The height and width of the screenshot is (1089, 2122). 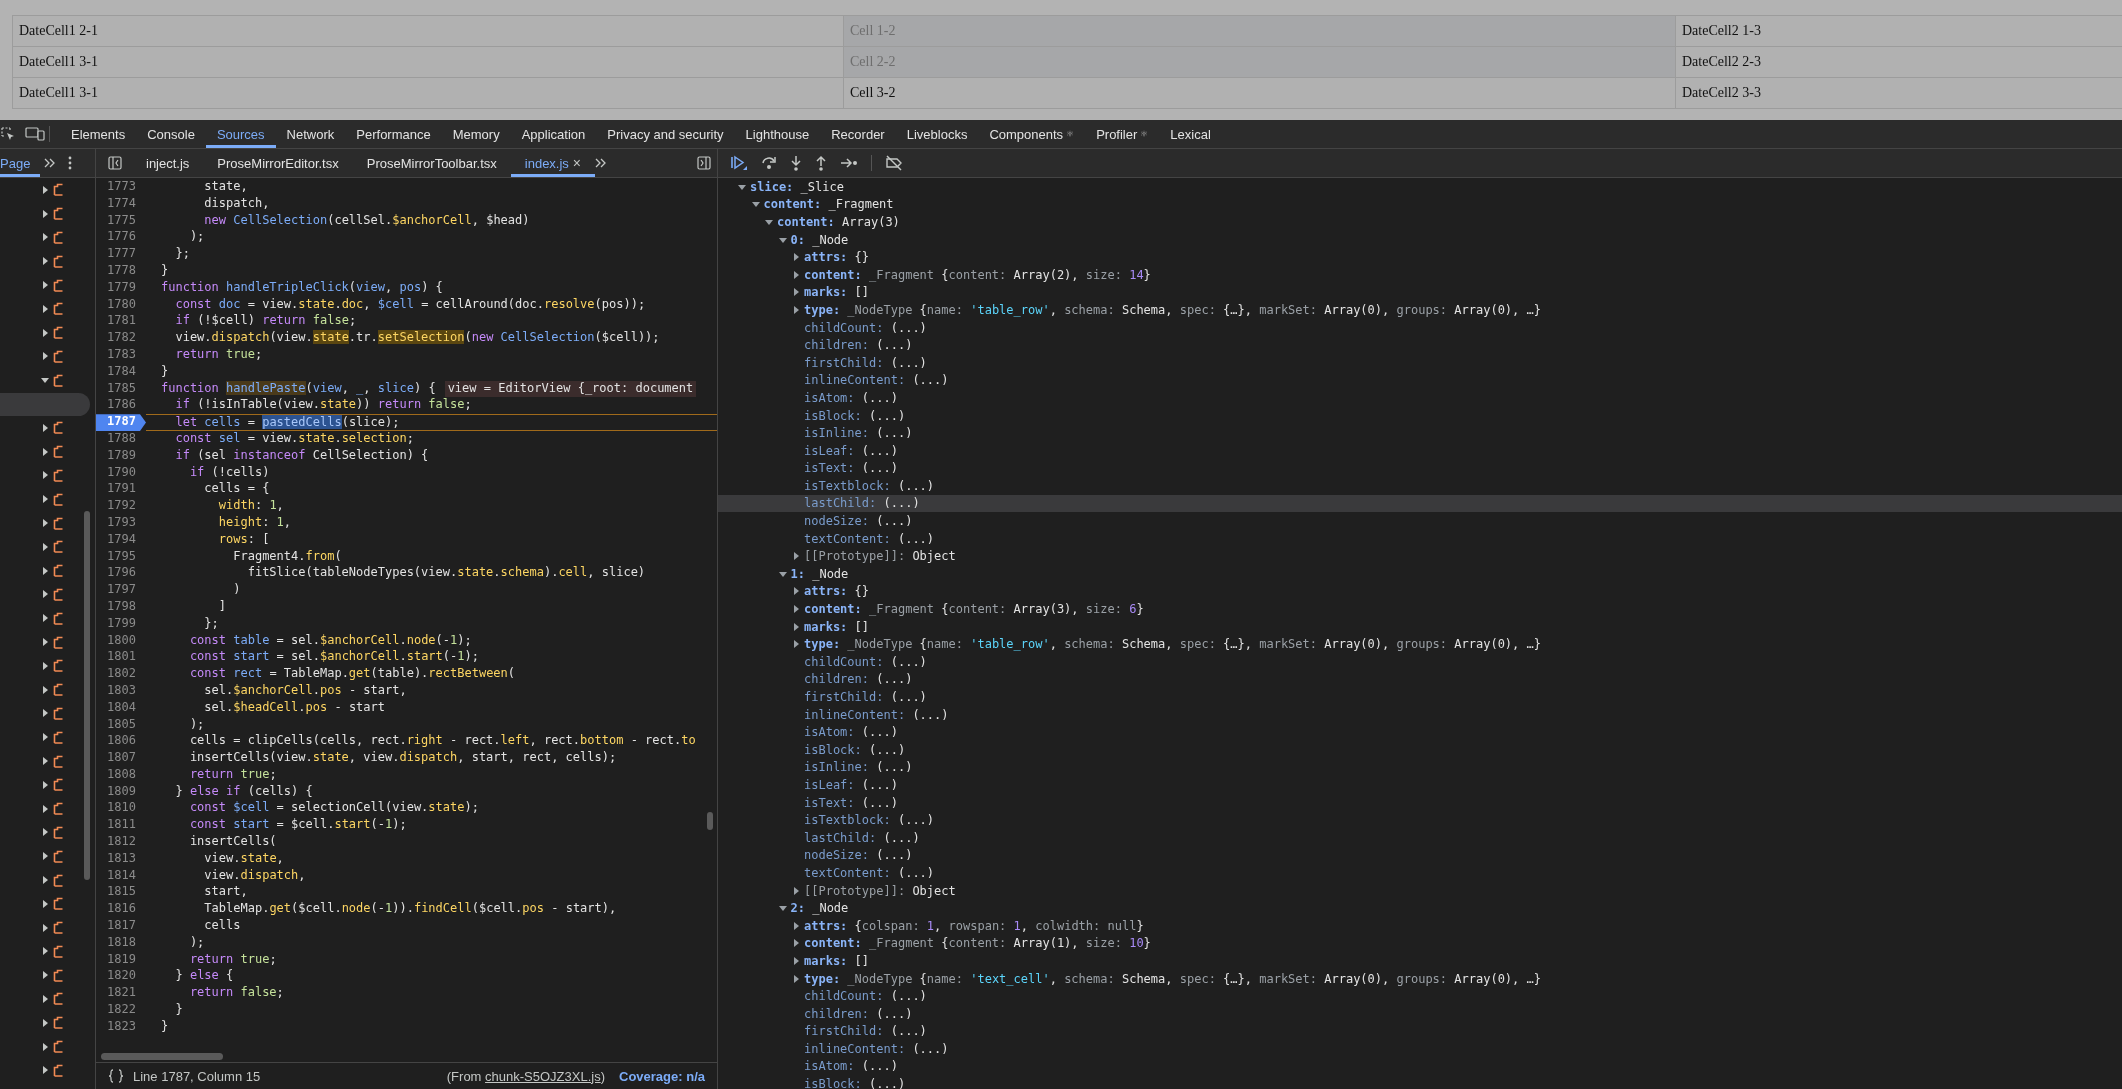 What do you see at coordinates (121, 658) in the screenshot?
I see `line-number: 1801` at bounding box center [121, 658].